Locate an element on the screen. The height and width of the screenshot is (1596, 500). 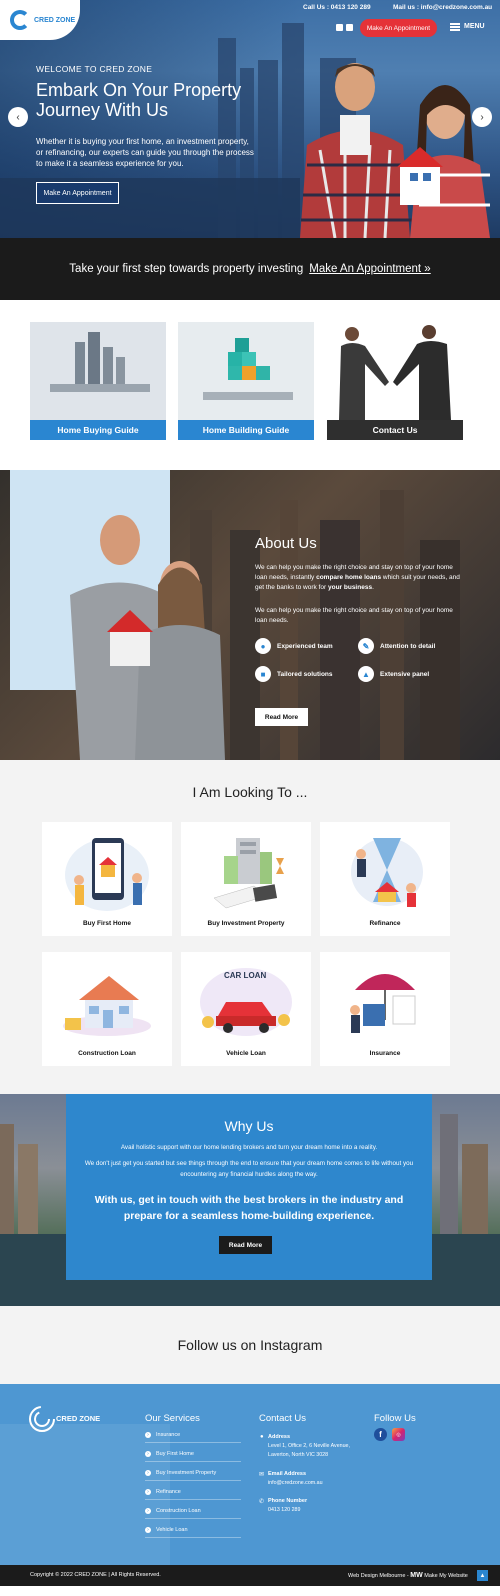
feature-attention-detail: ✎ Attention to detail is located at coordinates (396, 646).